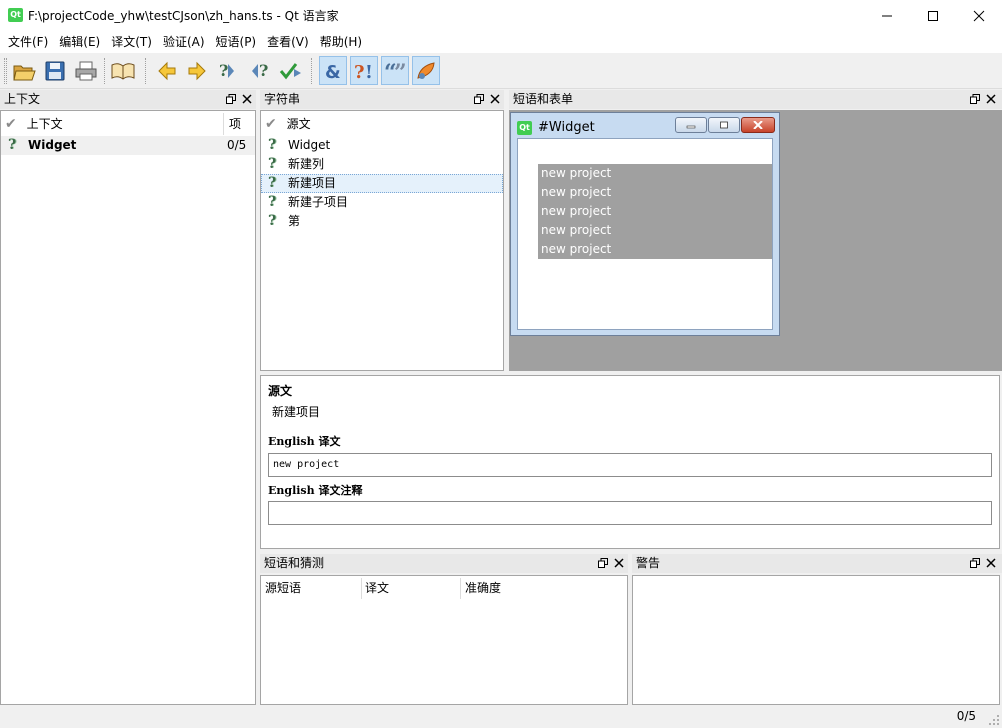 This screenshot has height=728, width=1002. Describe the element at coordinates (304, 441) in the screenshot. I see `translation-label: English 译文` at that location.